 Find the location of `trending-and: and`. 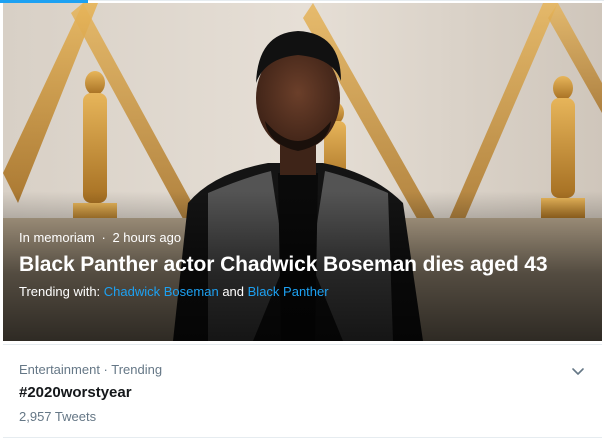

trending-and: and is located at coordinates (233, 291).